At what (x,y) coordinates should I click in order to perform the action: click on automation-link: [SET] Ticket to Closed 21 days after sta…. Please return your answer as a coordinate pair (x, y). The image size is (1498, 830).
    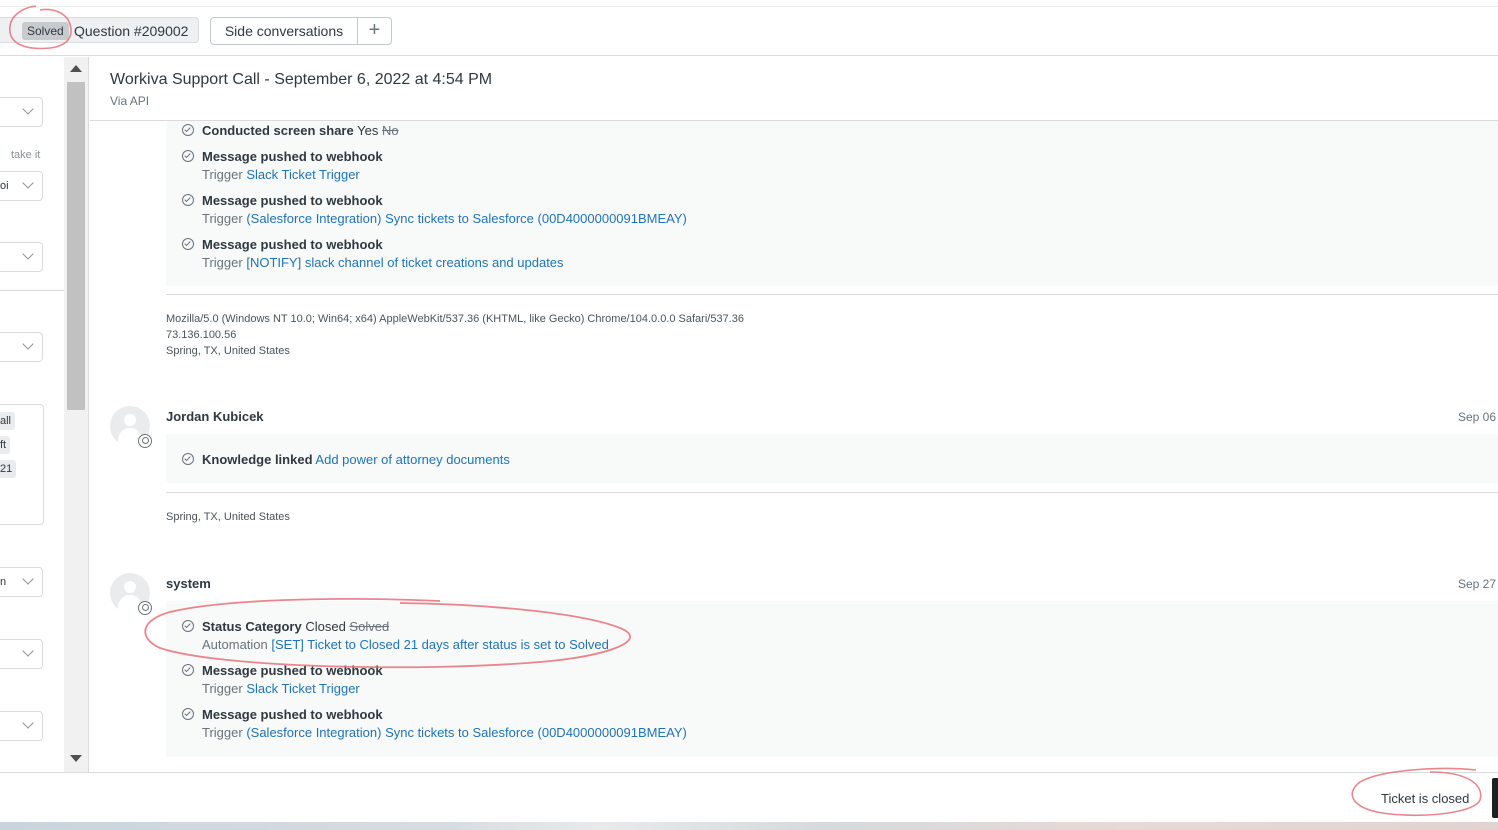
    Looking at the image, I should click on (439, 644).